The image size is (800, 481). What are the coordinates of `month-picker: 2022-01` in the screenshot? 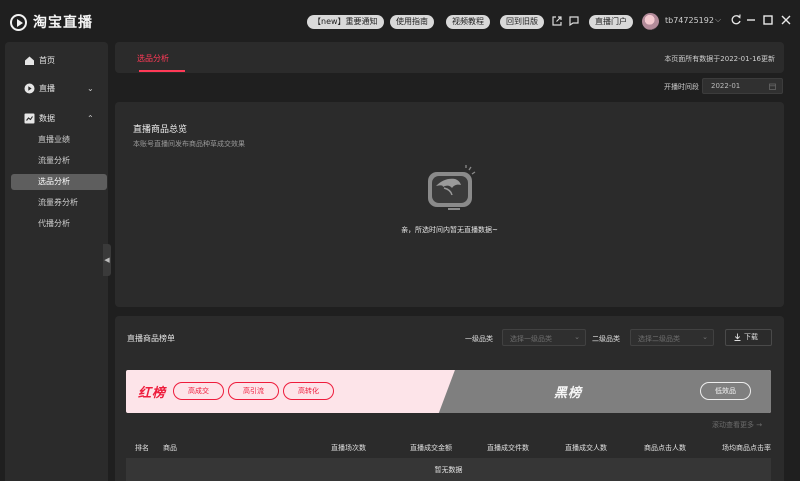 It's located at (742, 86).